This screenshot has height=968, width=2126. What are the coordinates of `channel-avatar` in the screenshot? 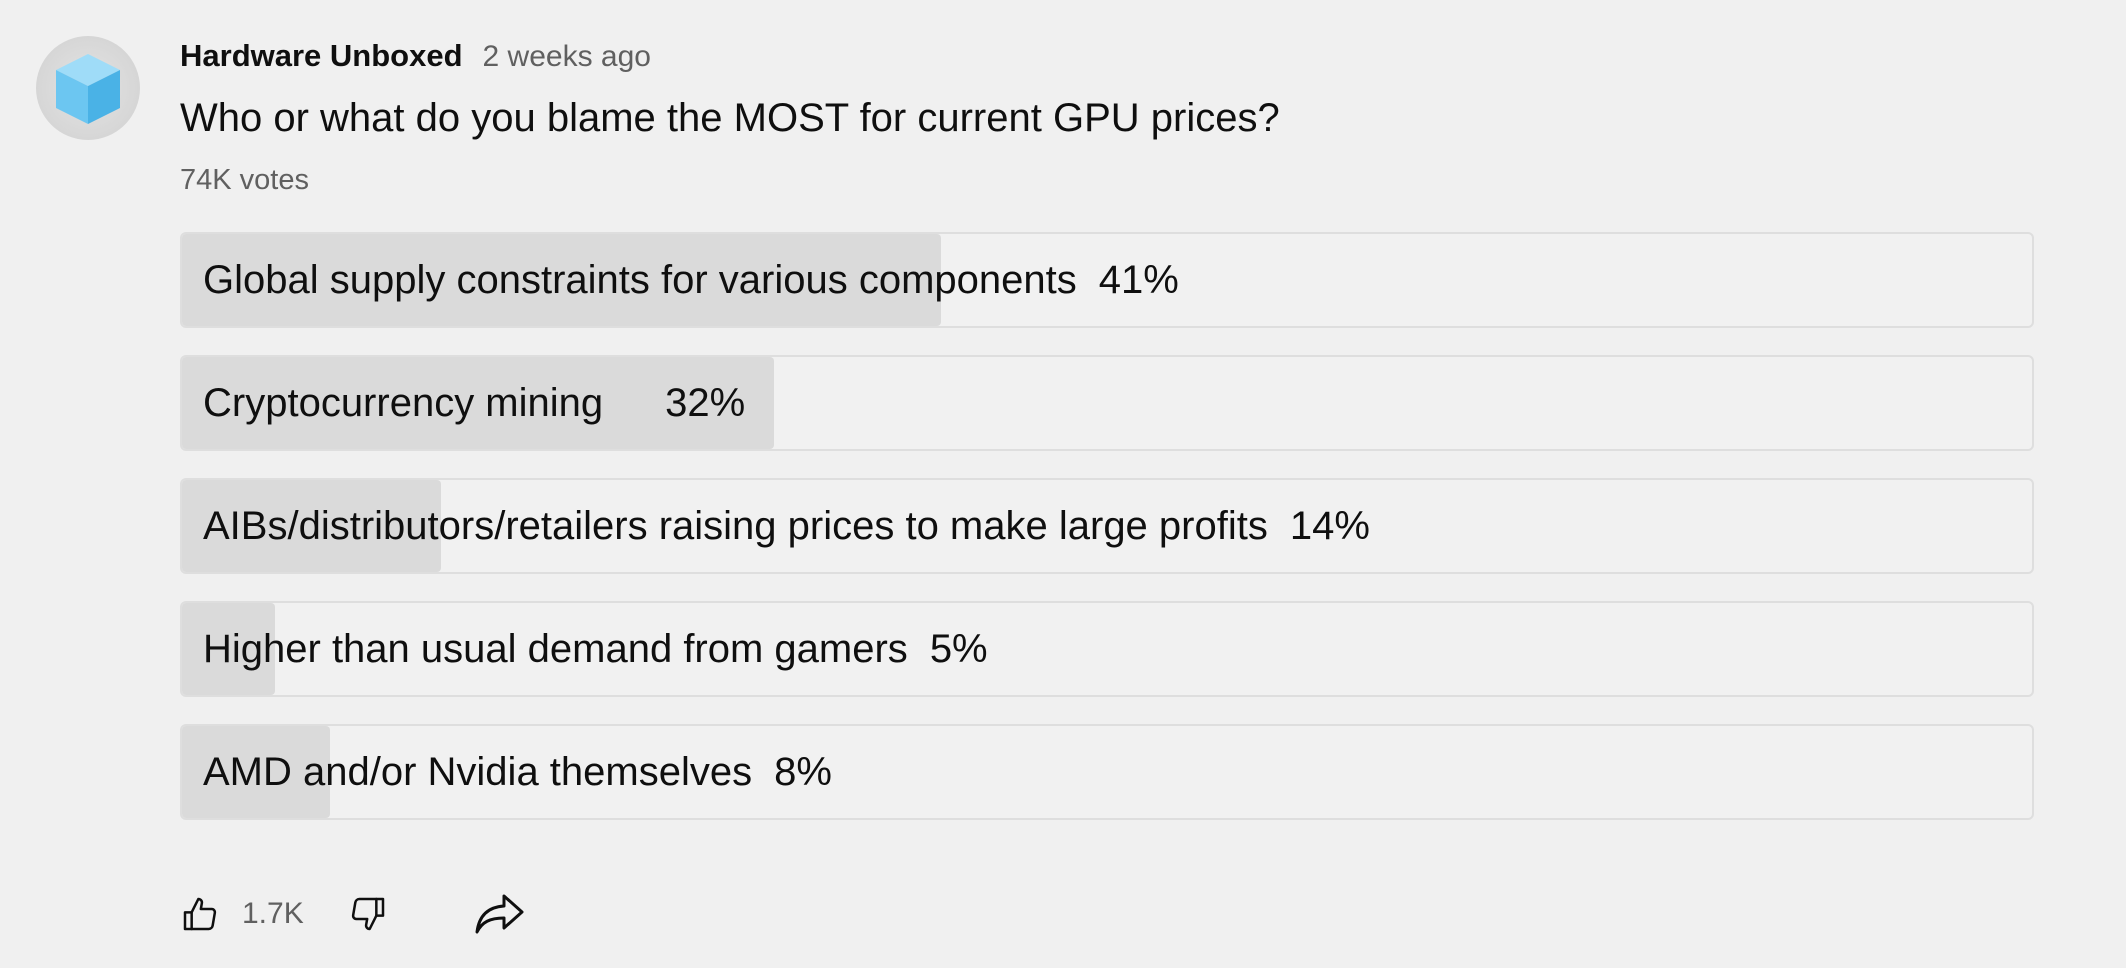 It's located at (88, 88).